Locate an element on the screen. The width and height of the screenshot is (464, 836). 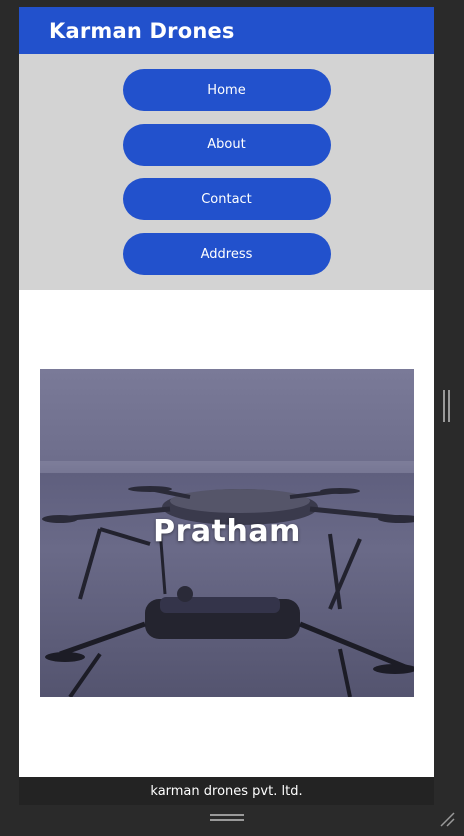
nav-contact-button: Contact is located at coordinates (226, 199).